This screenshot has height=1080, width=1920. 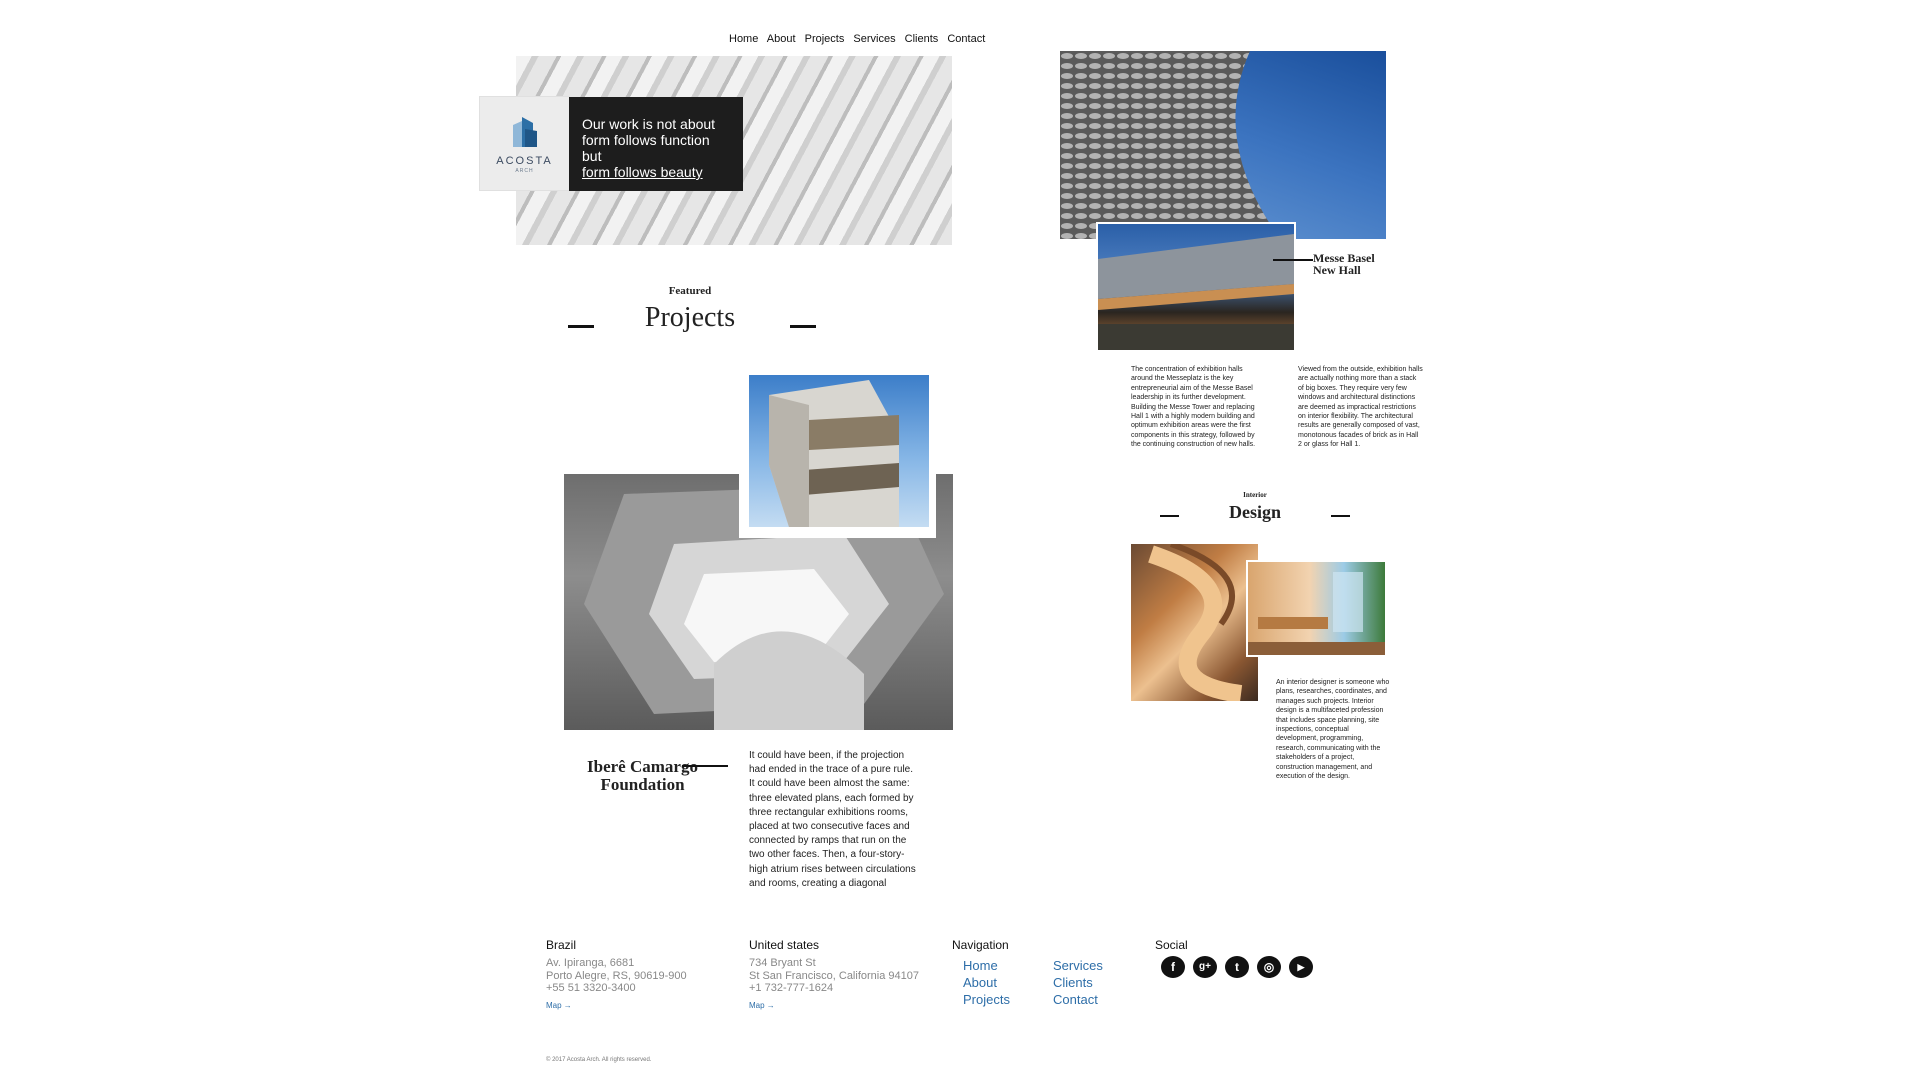 What do you see at coordinates (1205, 967) in the screenshot?
I see `google-plus-icon: g+` at bounding box center [1205, 967].